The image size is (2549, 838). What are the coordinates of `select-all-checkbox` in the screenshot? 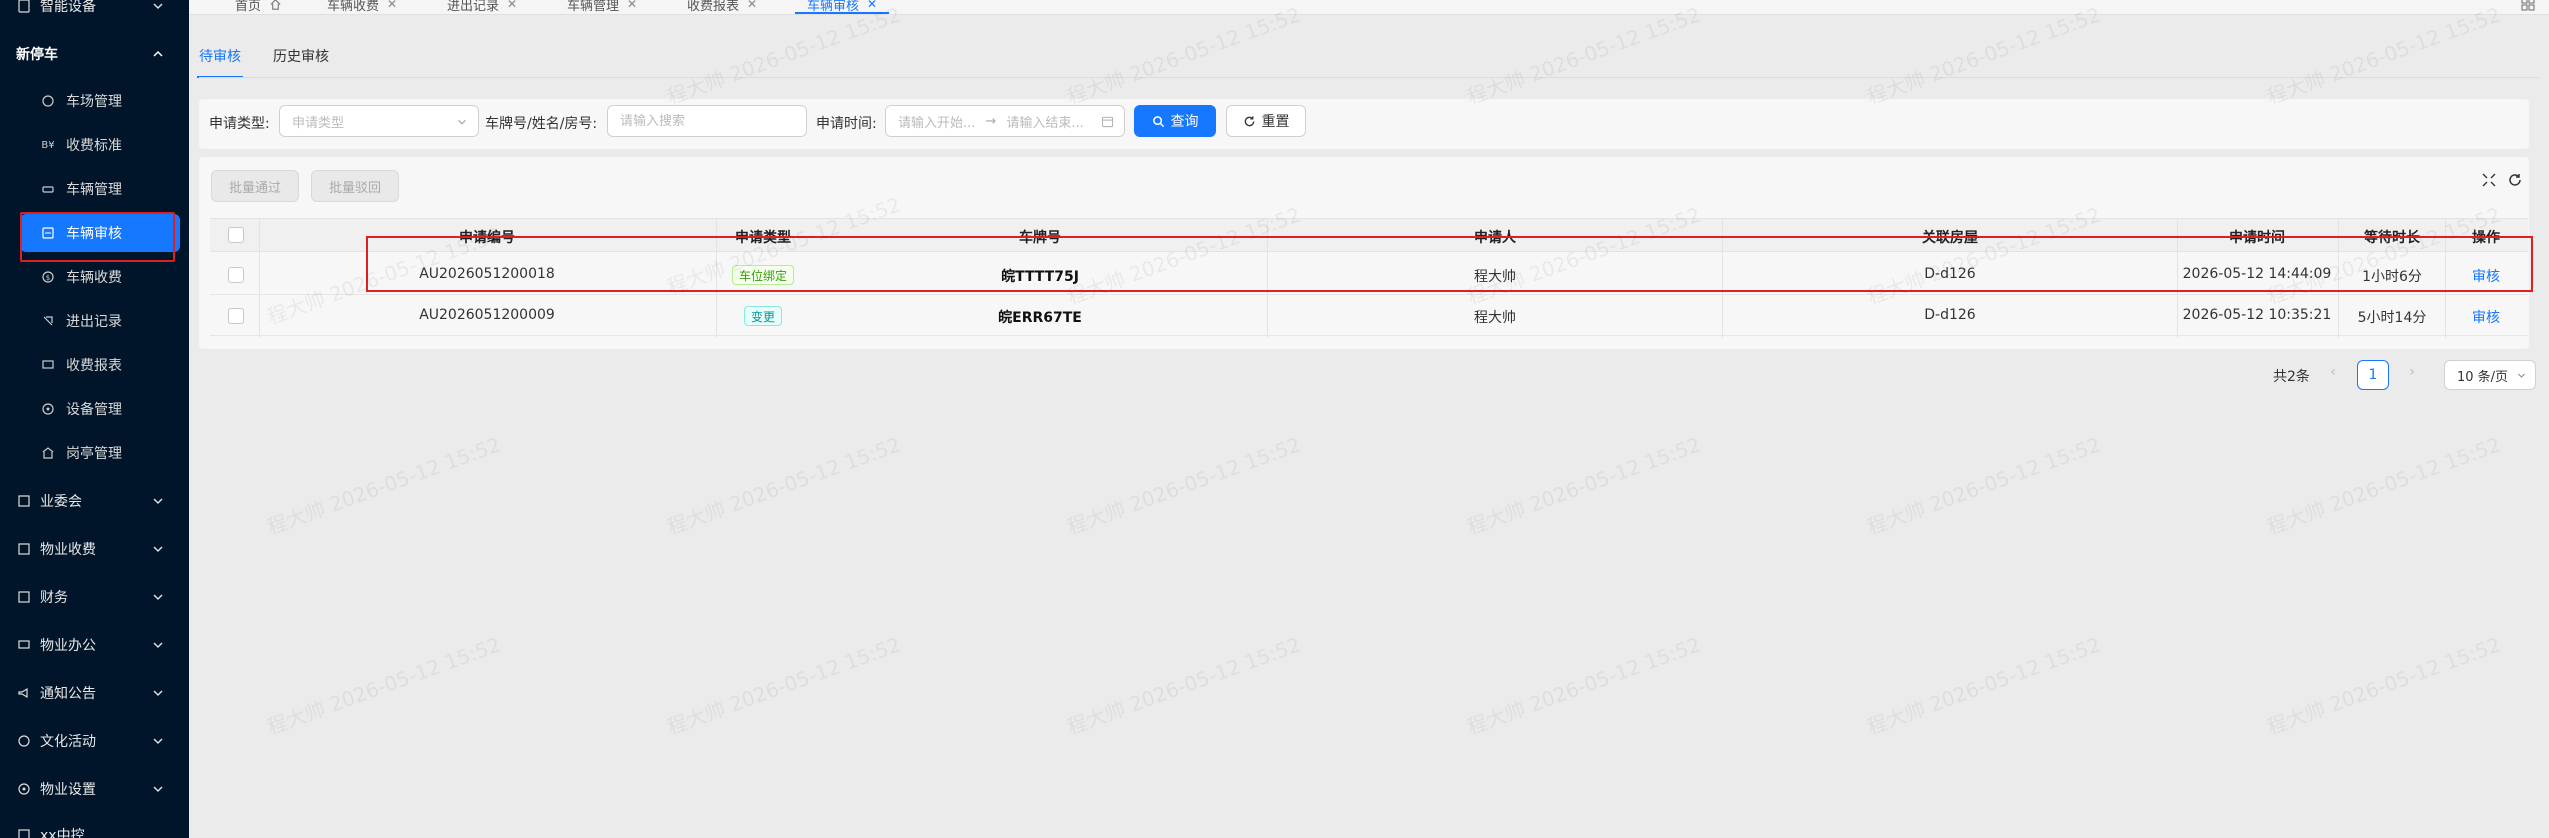 It's located at (236, 235).